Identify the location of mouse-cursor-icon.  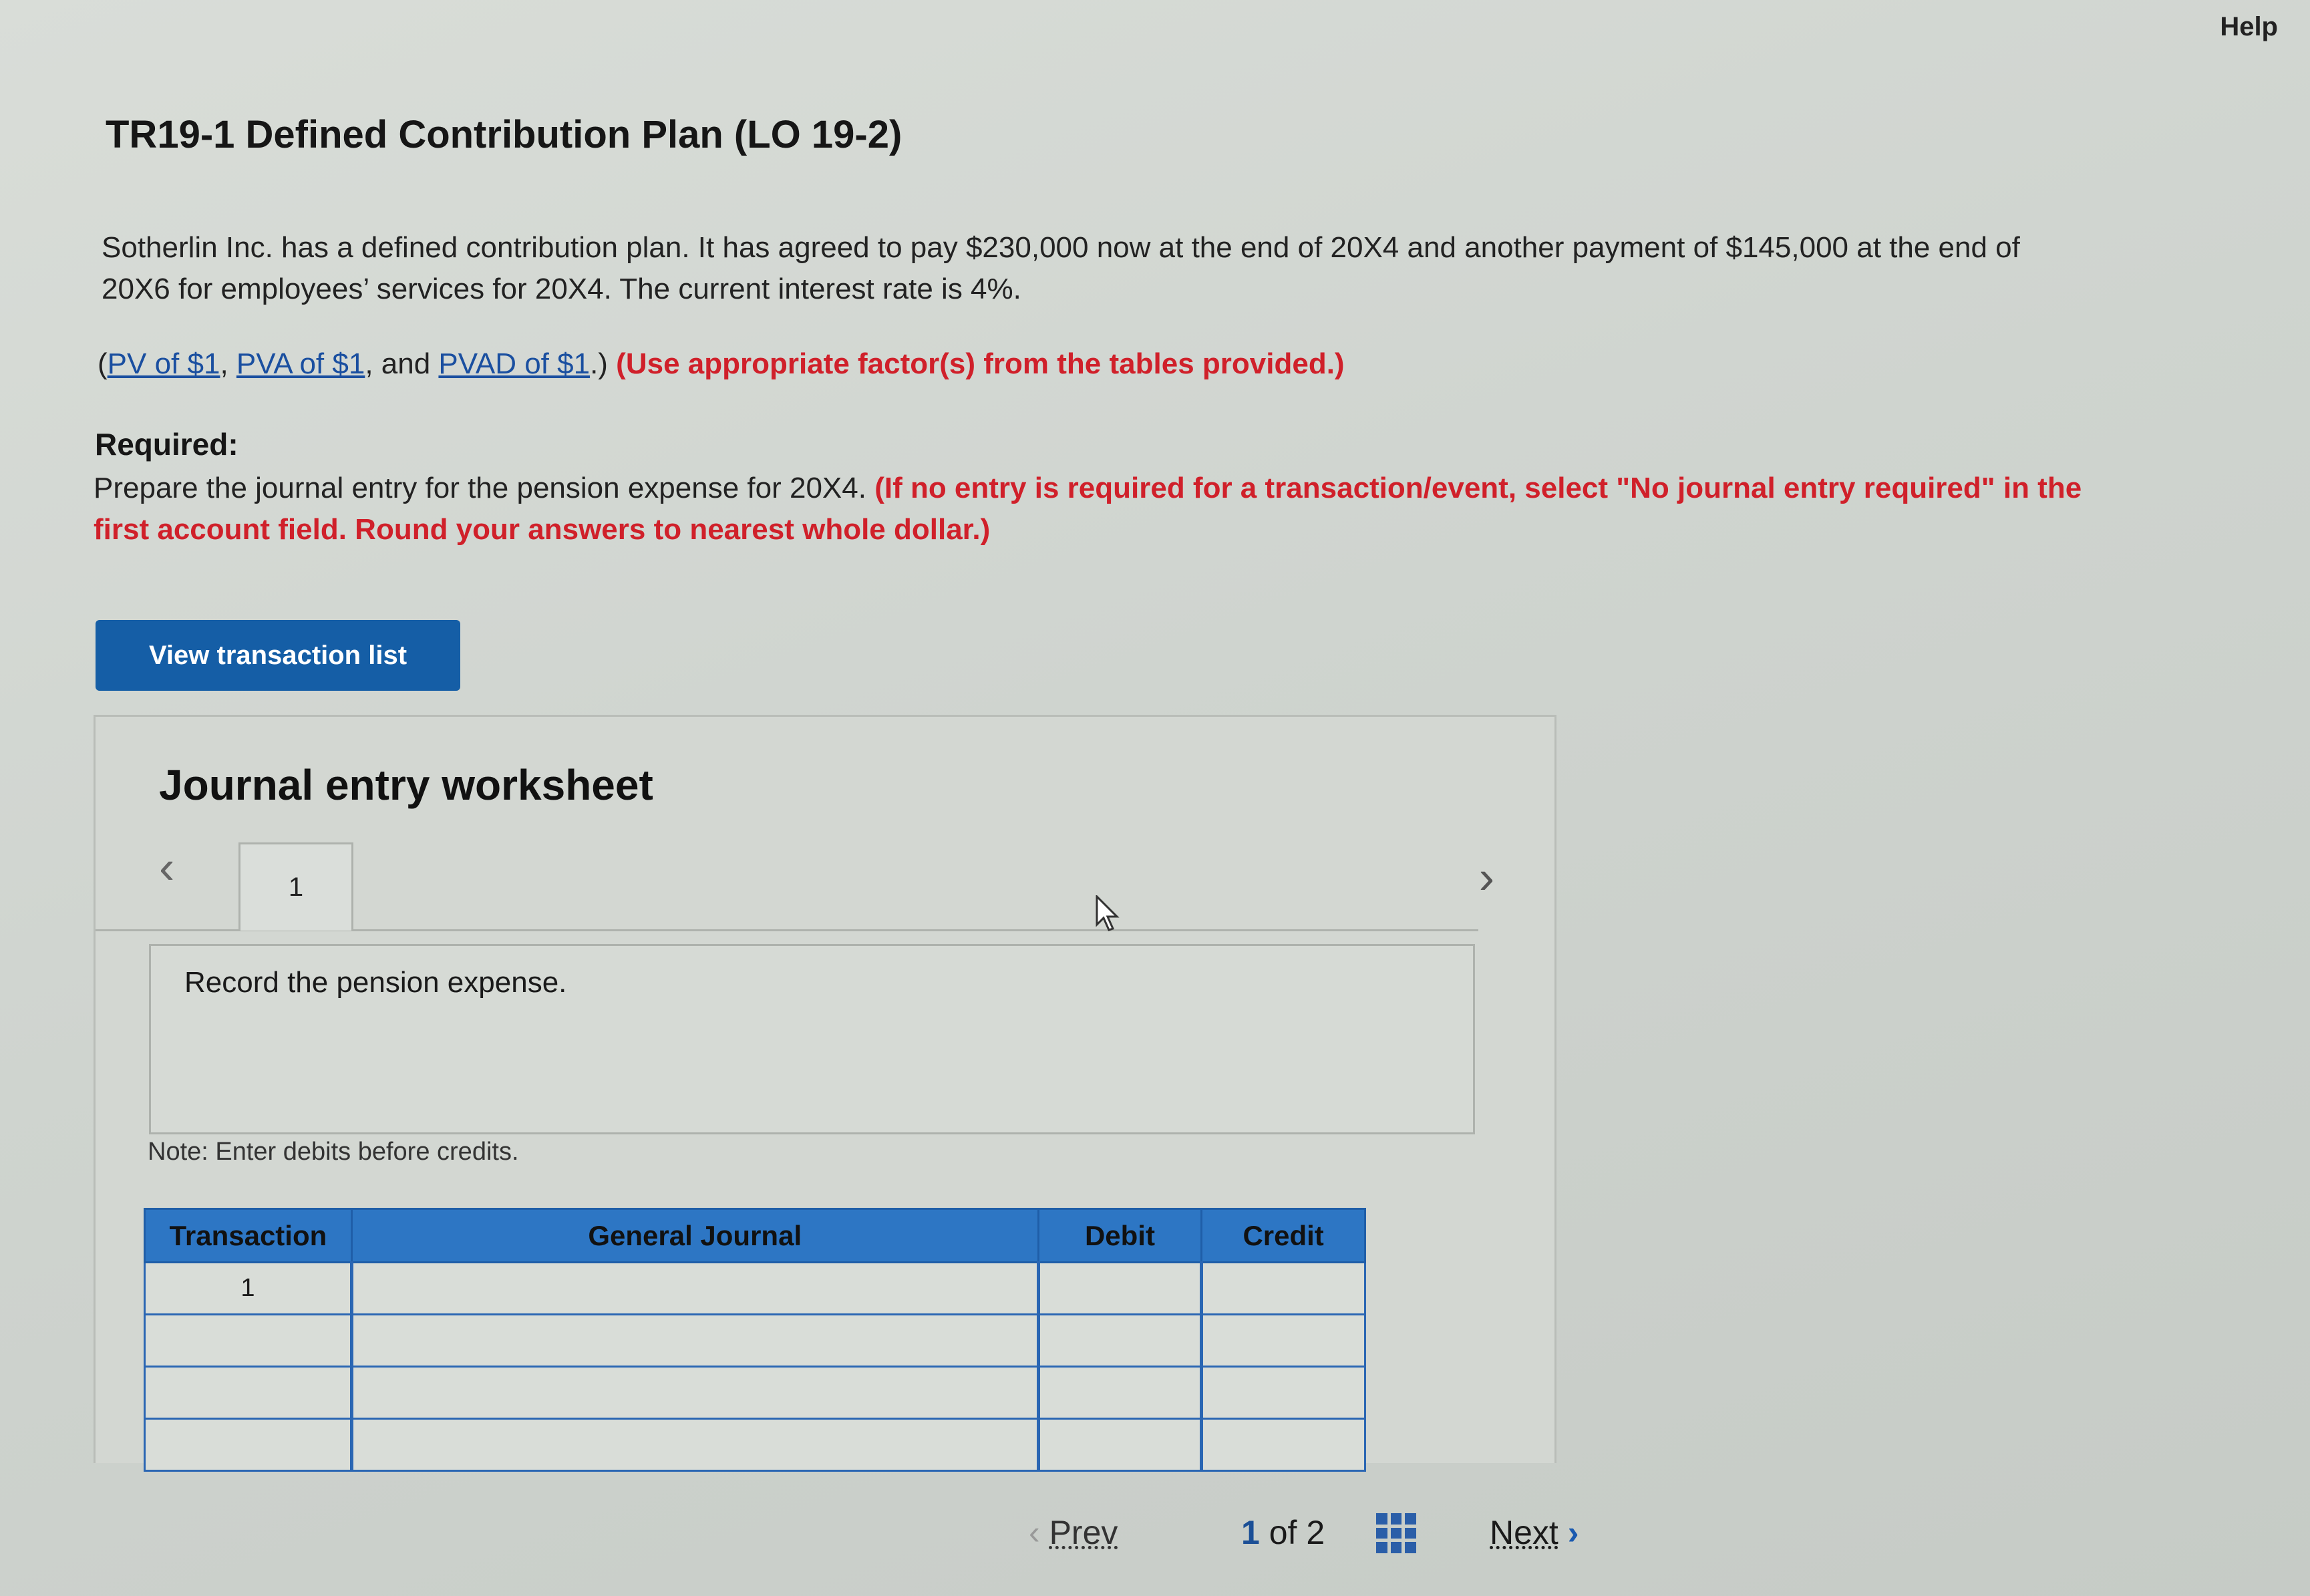
(1108, 913).